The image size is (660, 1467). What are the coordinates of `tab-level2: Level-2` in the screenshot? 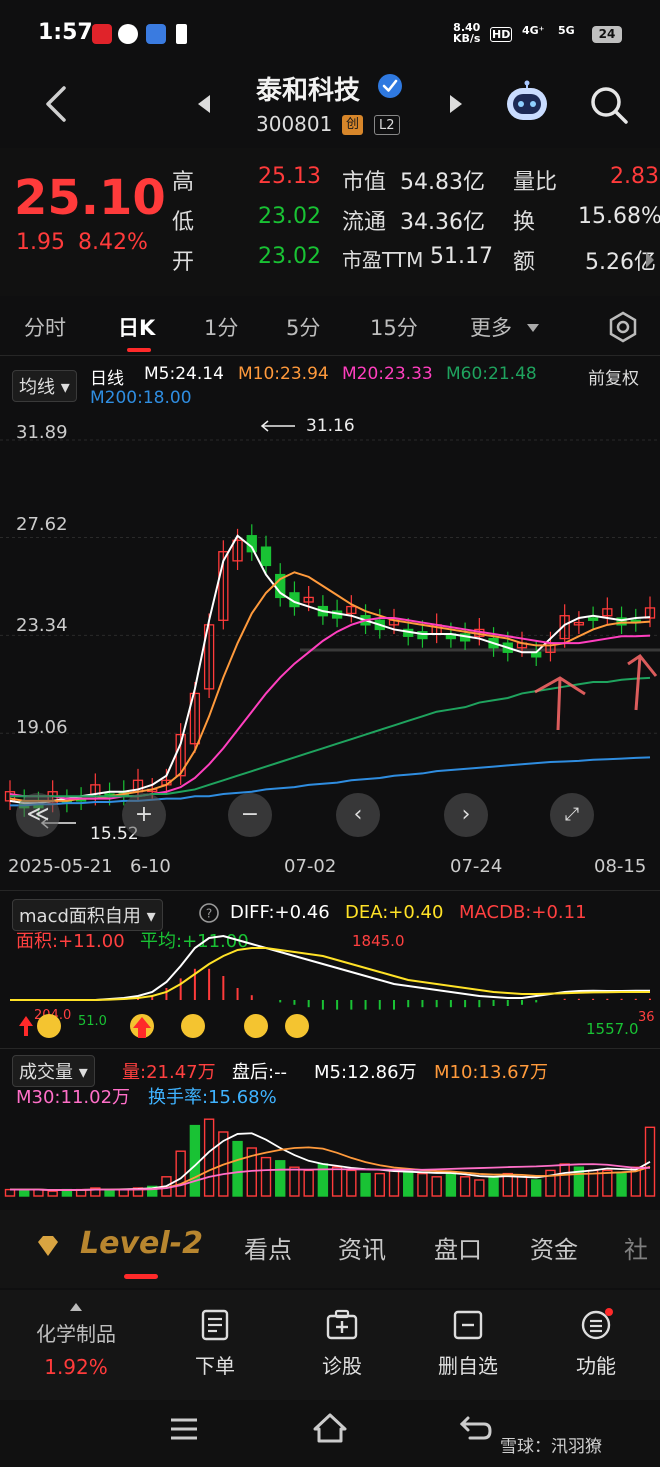 It's located at (141, 1243).